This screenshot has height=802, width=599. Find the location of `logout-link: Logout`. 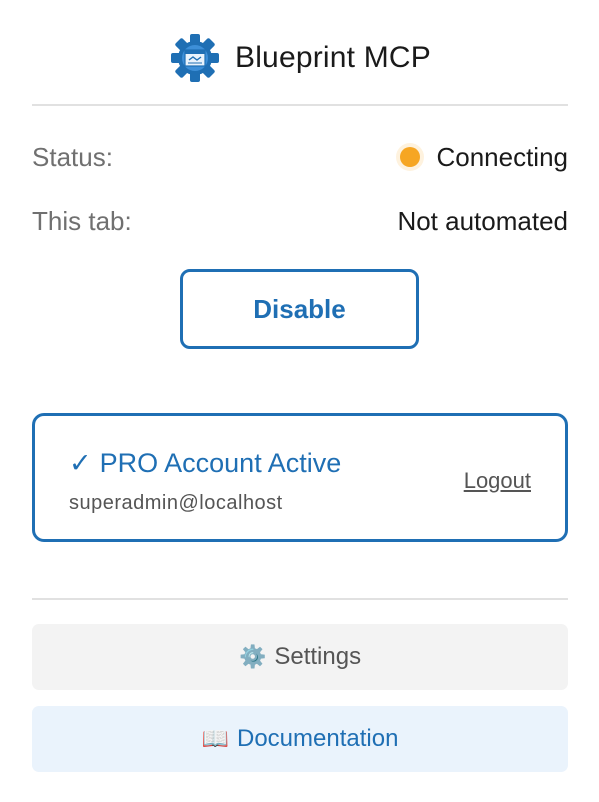

logout-link: Logout is located at coordinates (497, 481).